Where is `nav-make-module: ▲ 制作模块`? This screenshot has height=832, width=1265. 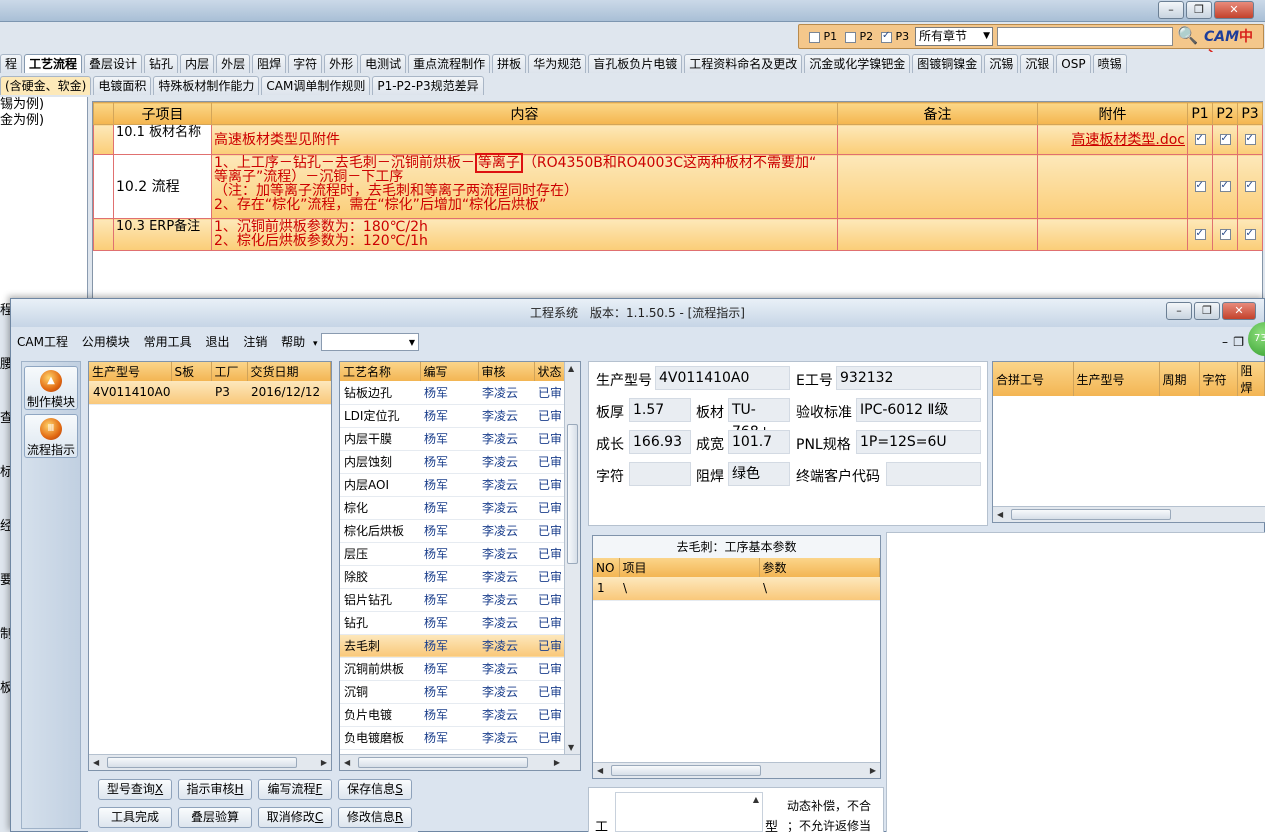 nav-make-module: ▲ 制作模块 is located at coordinates (51, 388).